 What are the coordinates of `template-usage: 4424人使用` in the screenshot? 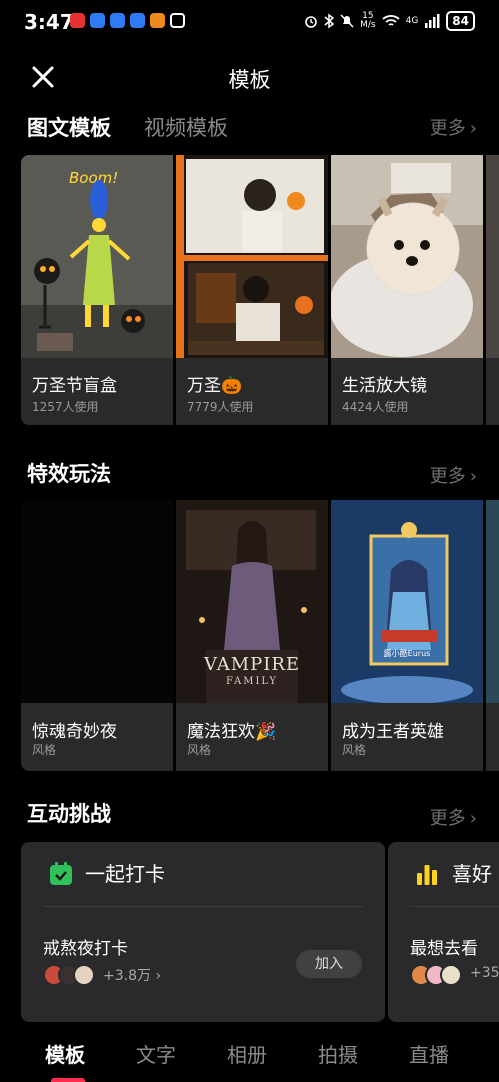 It's located at (375, 407).